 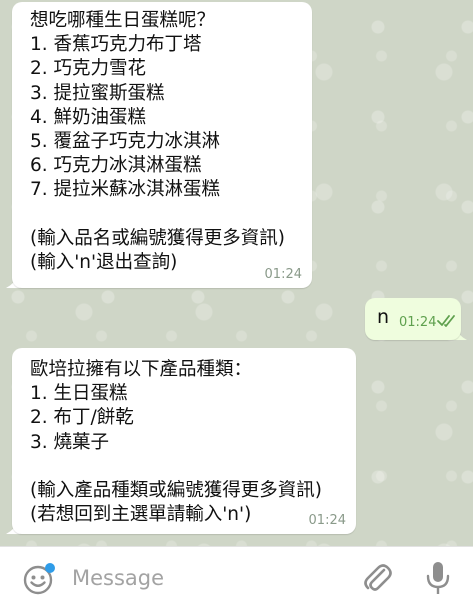 What do you see at coordinates (82, 418) in the screenshot?
I see `message-line: 2. 布丁/餅乾` at bounding box center [82, 418].